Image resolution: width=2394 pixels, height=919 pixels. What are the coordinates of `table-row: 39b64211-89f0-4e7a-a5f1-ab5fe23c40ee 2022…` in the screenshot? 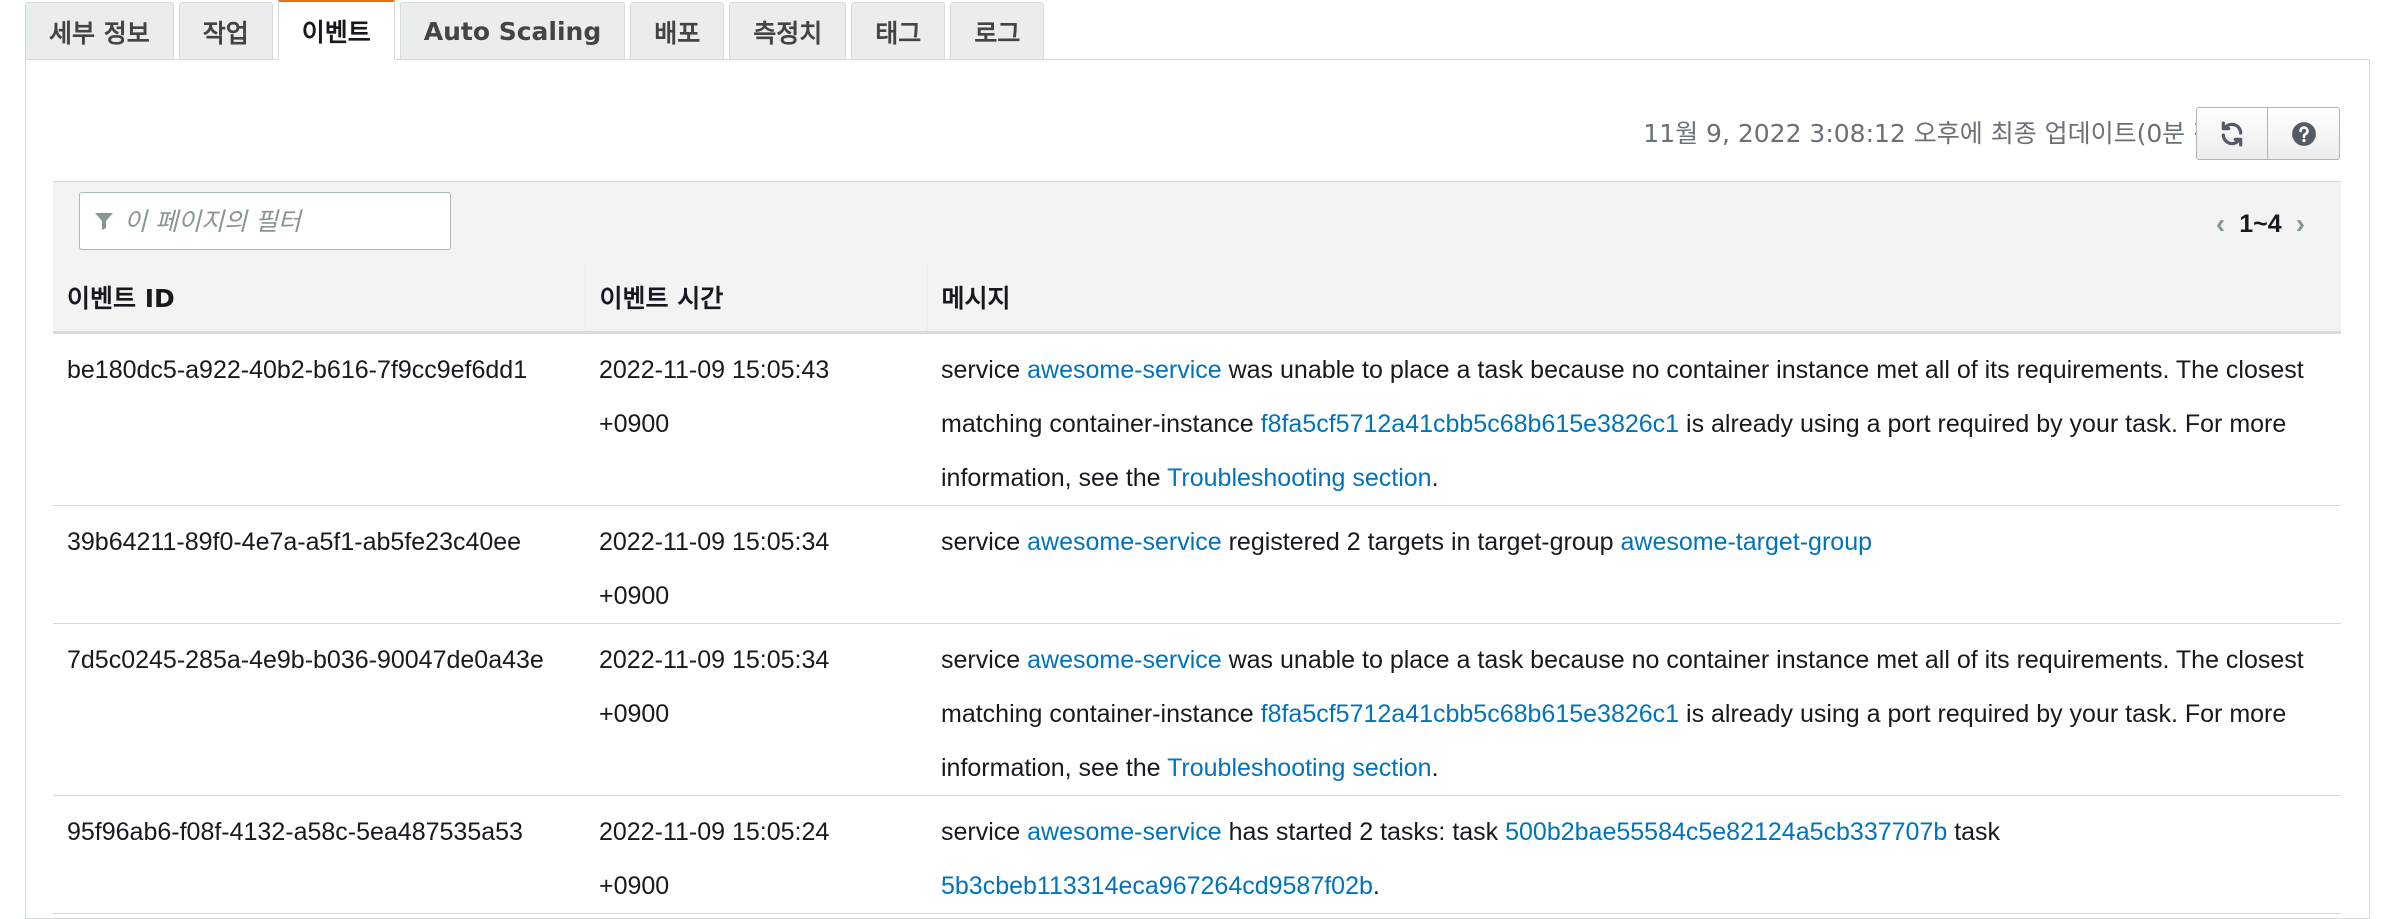 It's located at (1197, 564).